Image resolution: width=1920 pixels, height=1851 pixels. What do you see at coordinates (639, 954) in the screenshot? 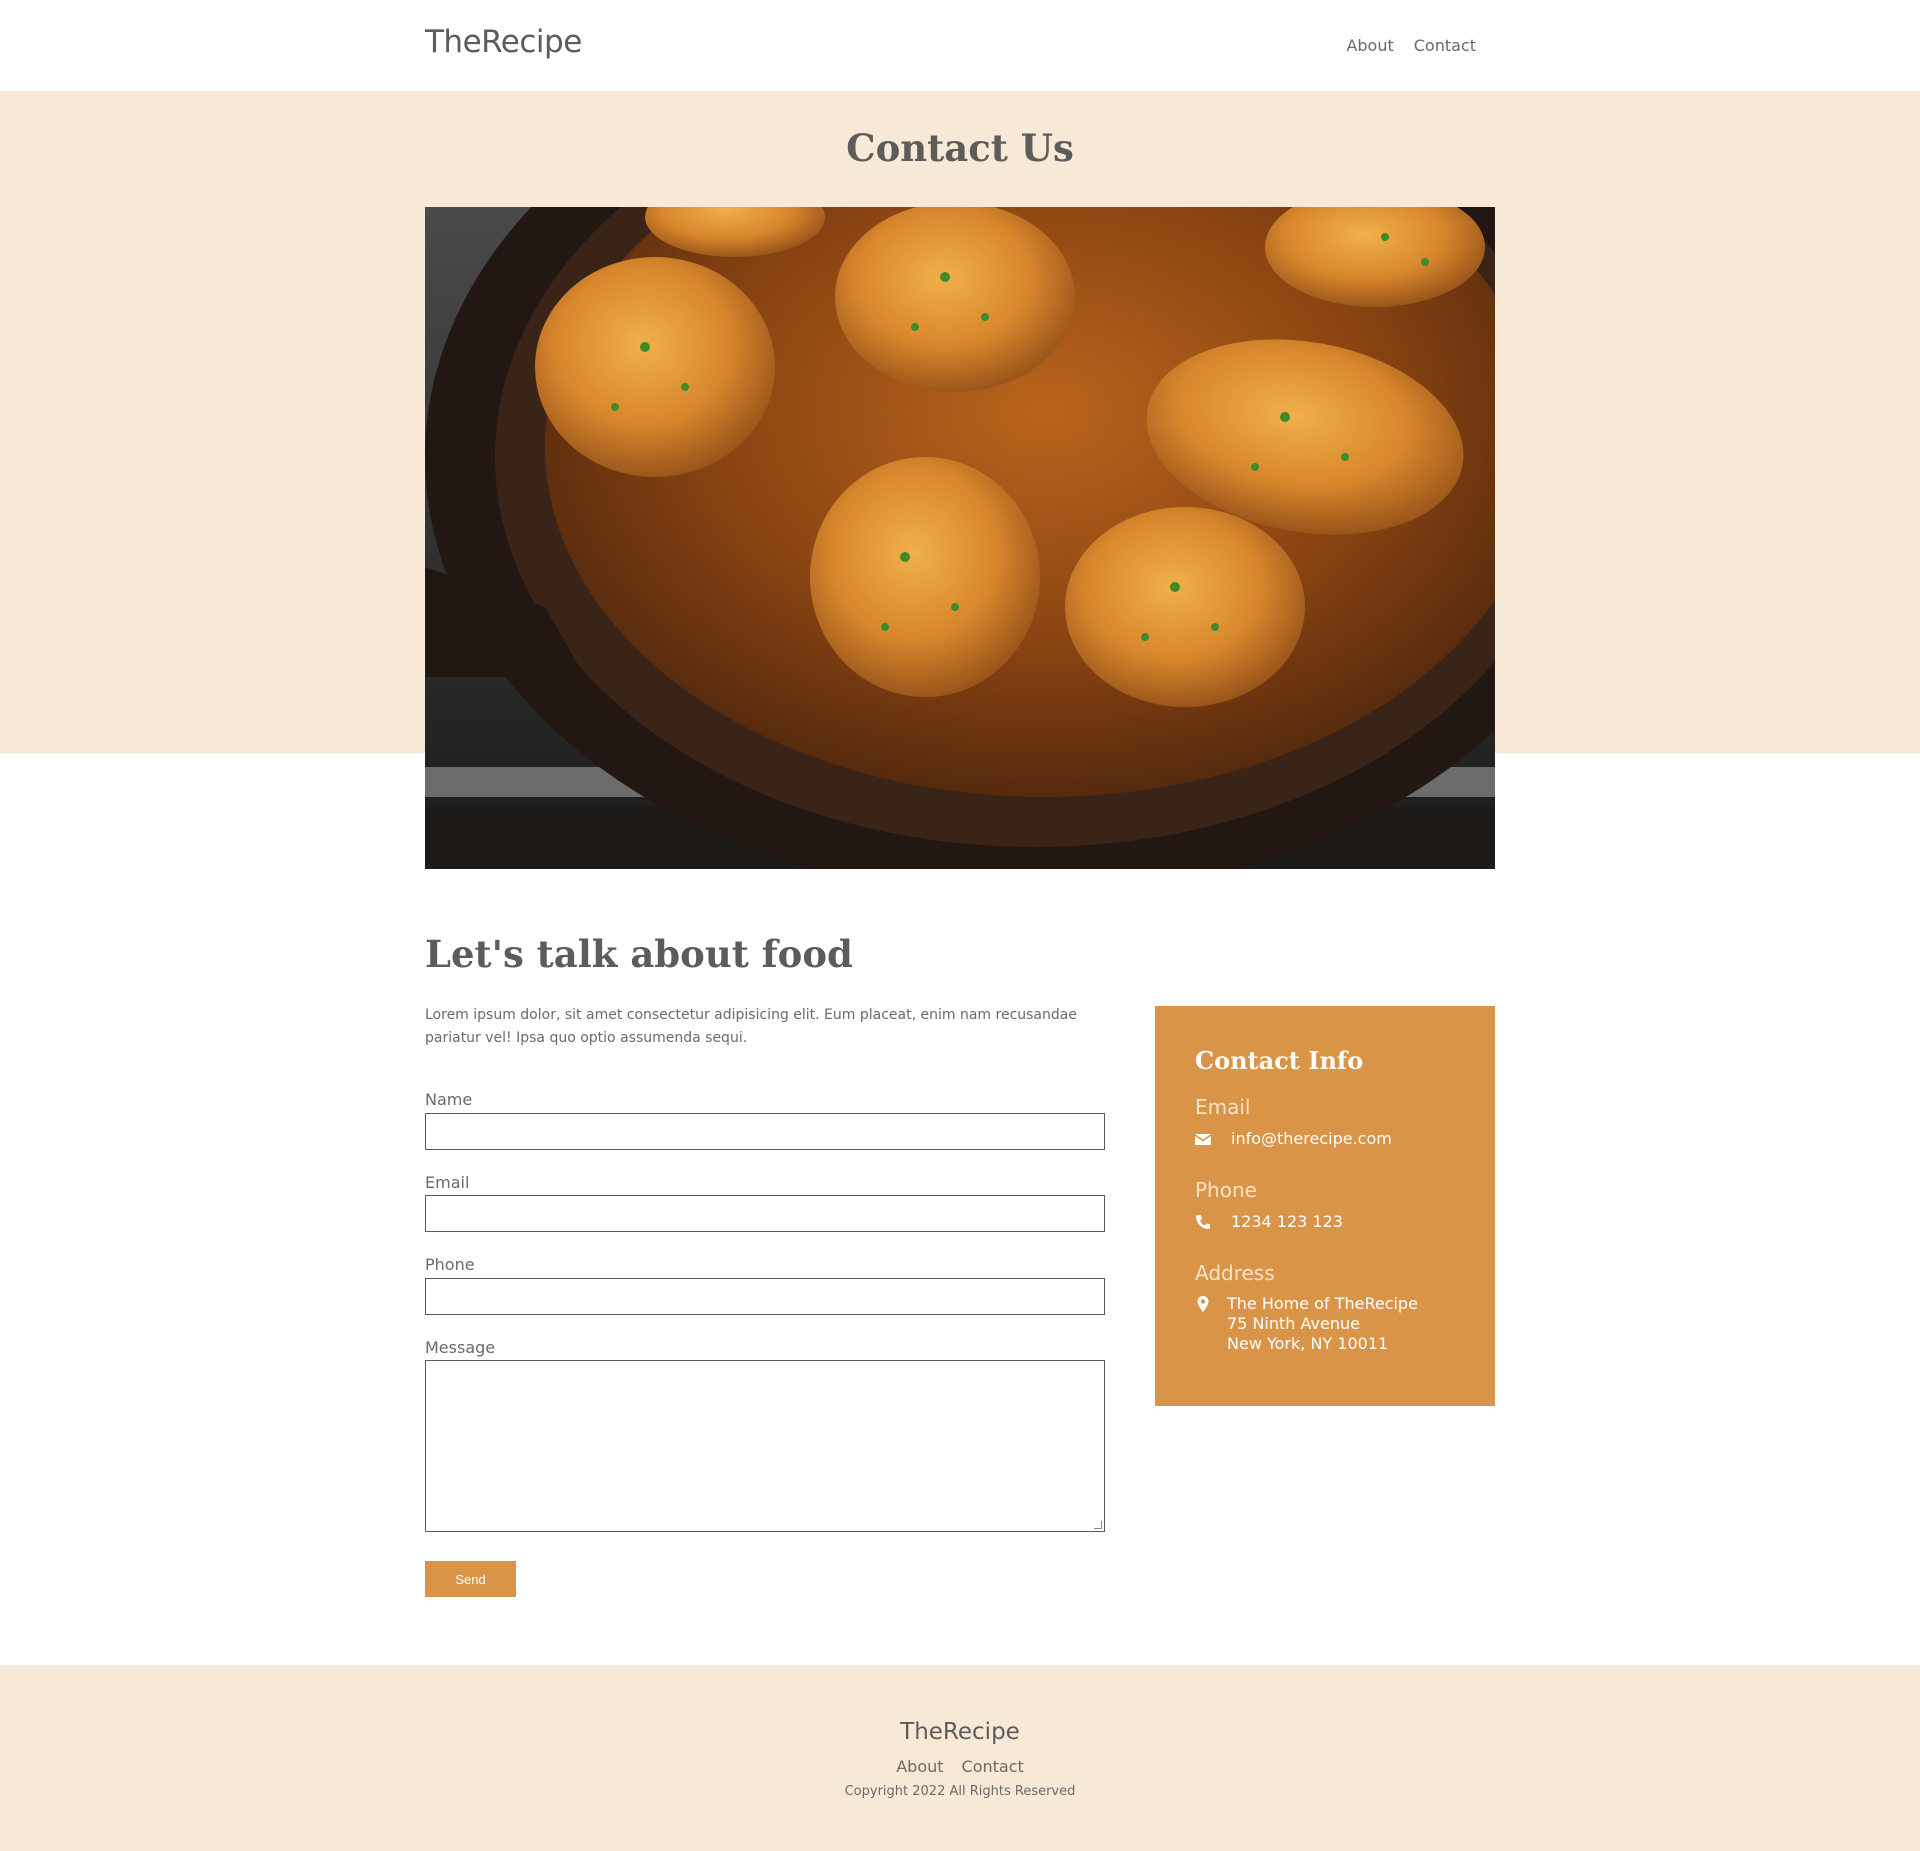
I see `section-heading: Let's talk about food` at bounding box center [639, 954].